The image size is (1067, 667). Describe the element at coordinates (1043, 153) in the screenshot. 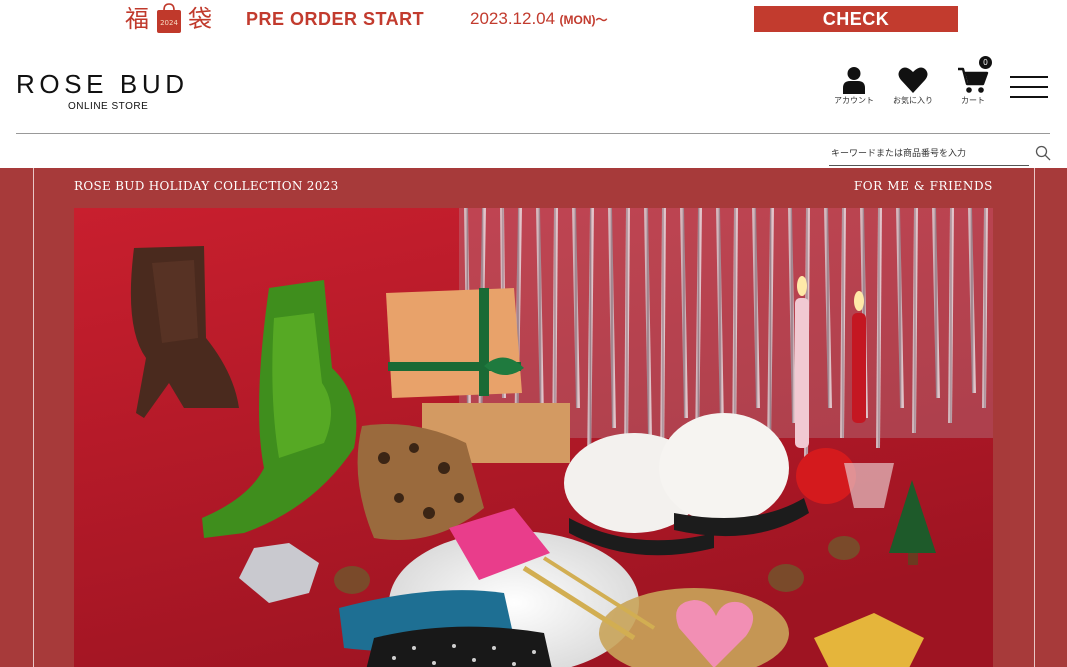

I see `search-icon` at that location.